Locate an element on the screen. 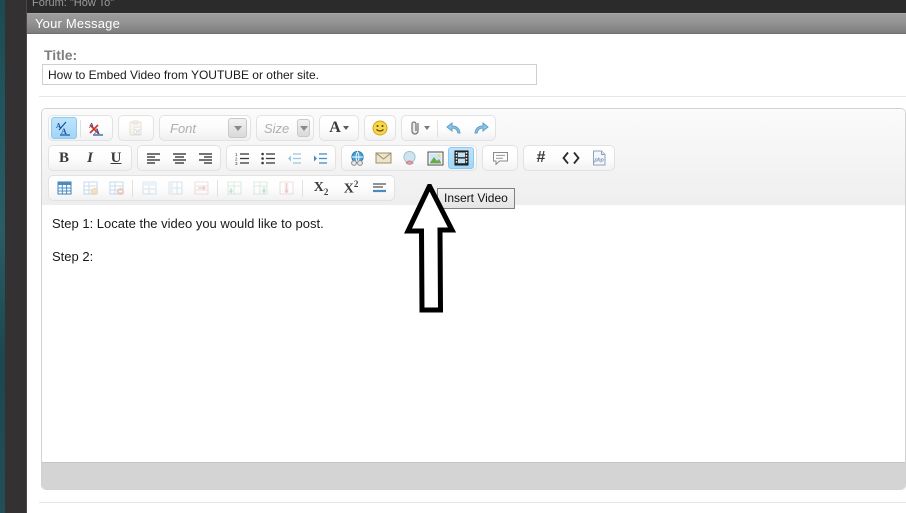  undo-icon is located at coordinates (453, 127).